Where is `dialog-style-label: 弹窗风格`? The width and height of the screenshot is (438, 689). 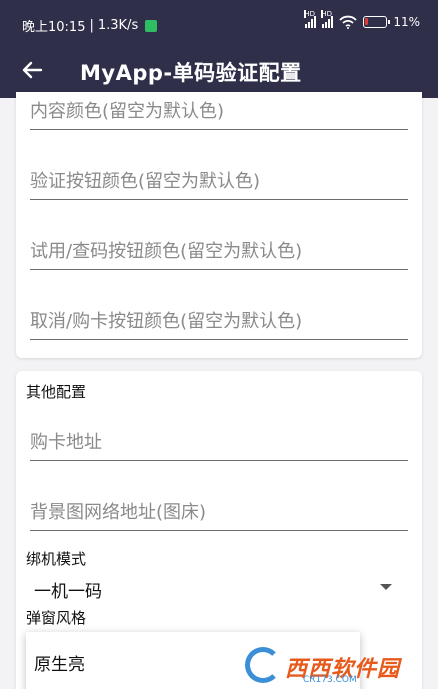
dialog-style-label: 弹窗风格 is located at coordinates (56, 618).